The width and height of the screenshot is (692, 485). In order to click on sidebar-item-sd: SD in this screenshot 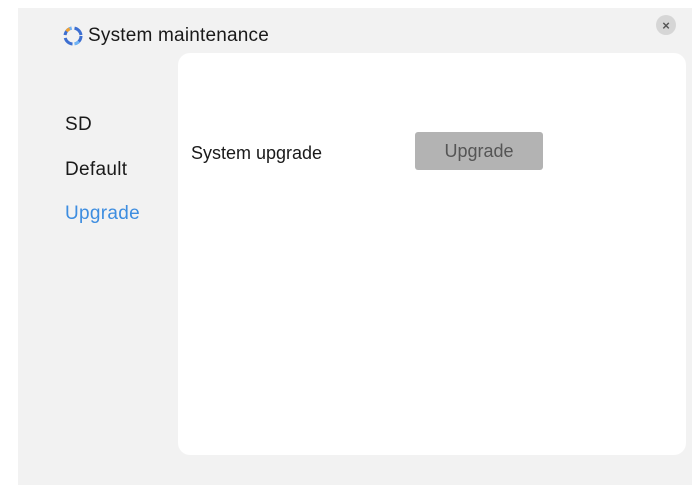, I will do `click(78, 125)`.